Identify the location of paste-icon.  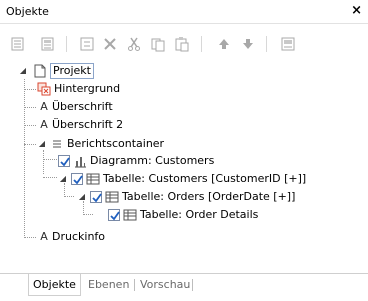
(182, 44).